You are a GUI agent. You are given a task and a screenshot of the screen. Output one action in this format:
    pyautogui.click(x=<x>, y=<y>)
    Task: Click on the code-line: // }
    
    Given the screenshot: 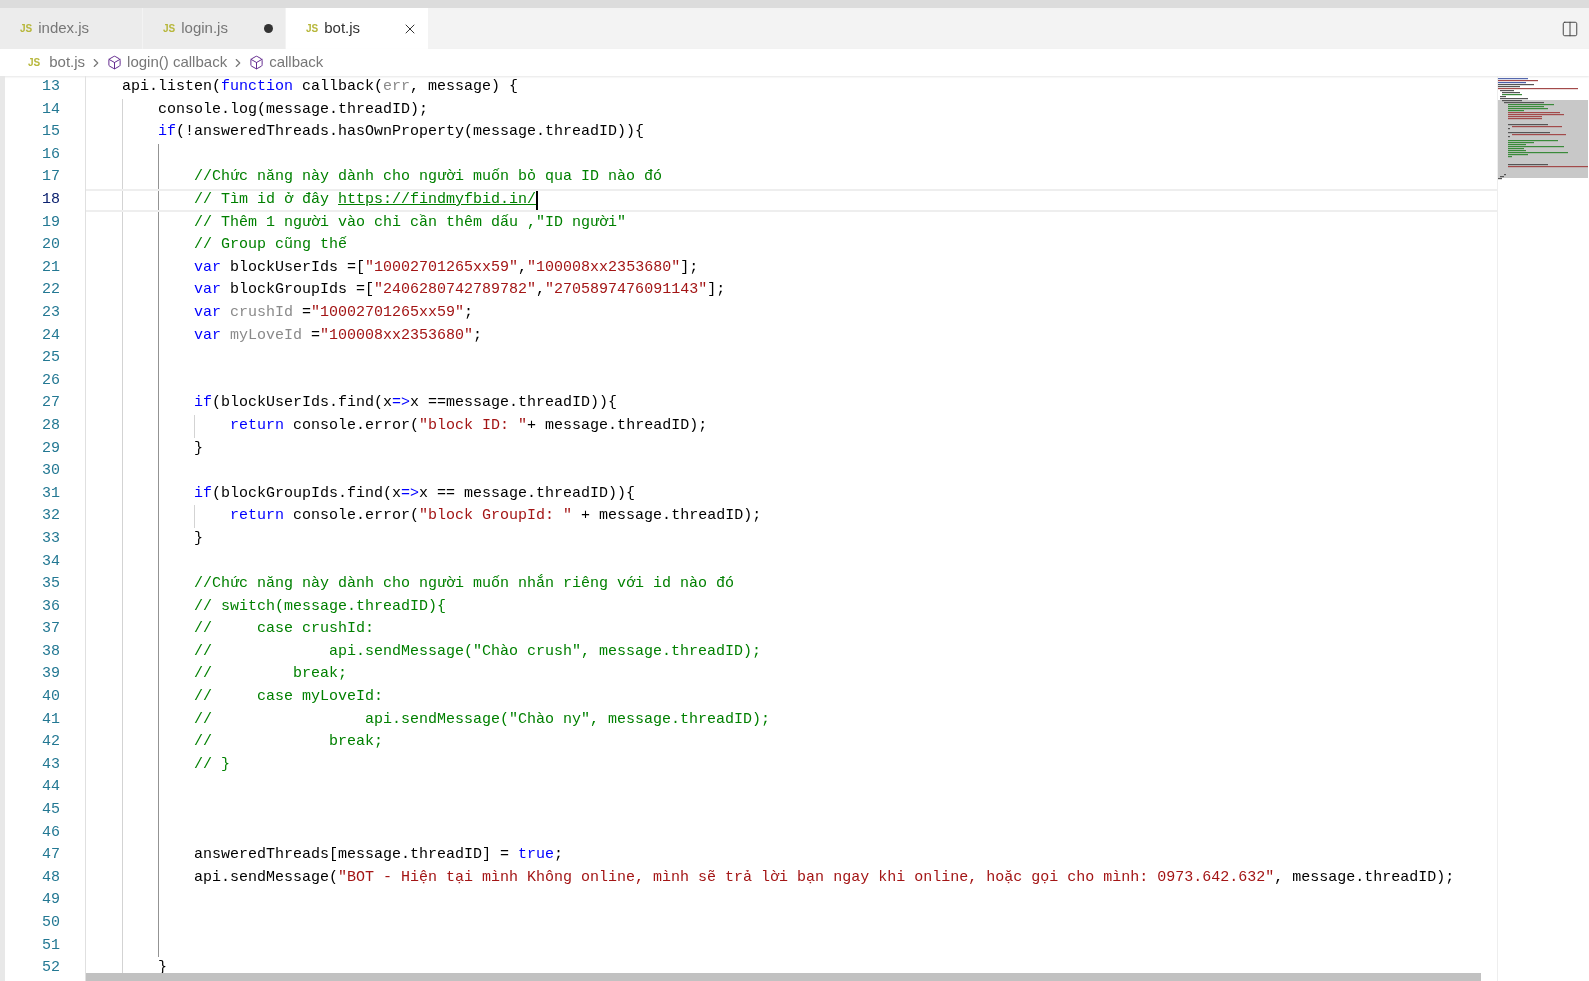 What is the action you would take?
    pyautogui.click(x=212, y=764)
    